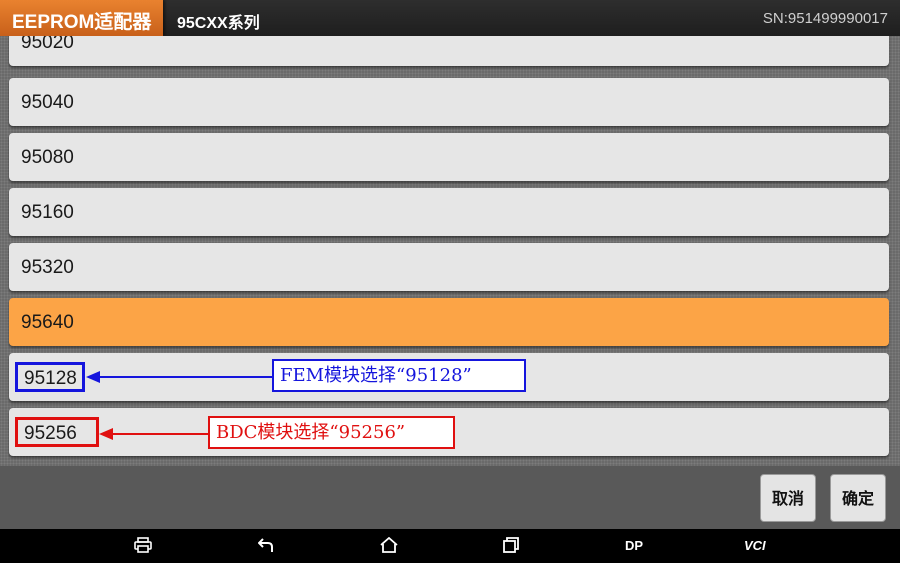 The height and width of the screenshot is (563, 900). What do you see at coordinates (143, 545) in the screenshot?
I see `printer-icon` at bounding box center [143, 545].